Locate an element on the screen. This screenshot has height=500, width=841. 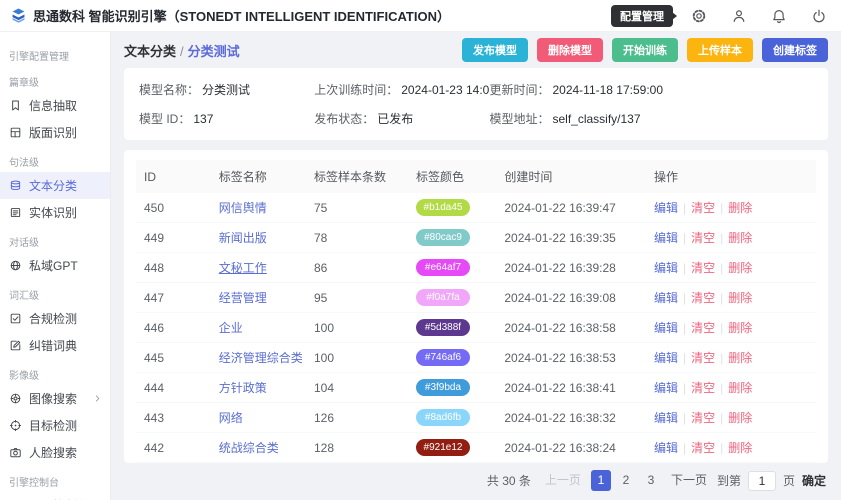
field-value: 137 is located at coordinates (203, 119).